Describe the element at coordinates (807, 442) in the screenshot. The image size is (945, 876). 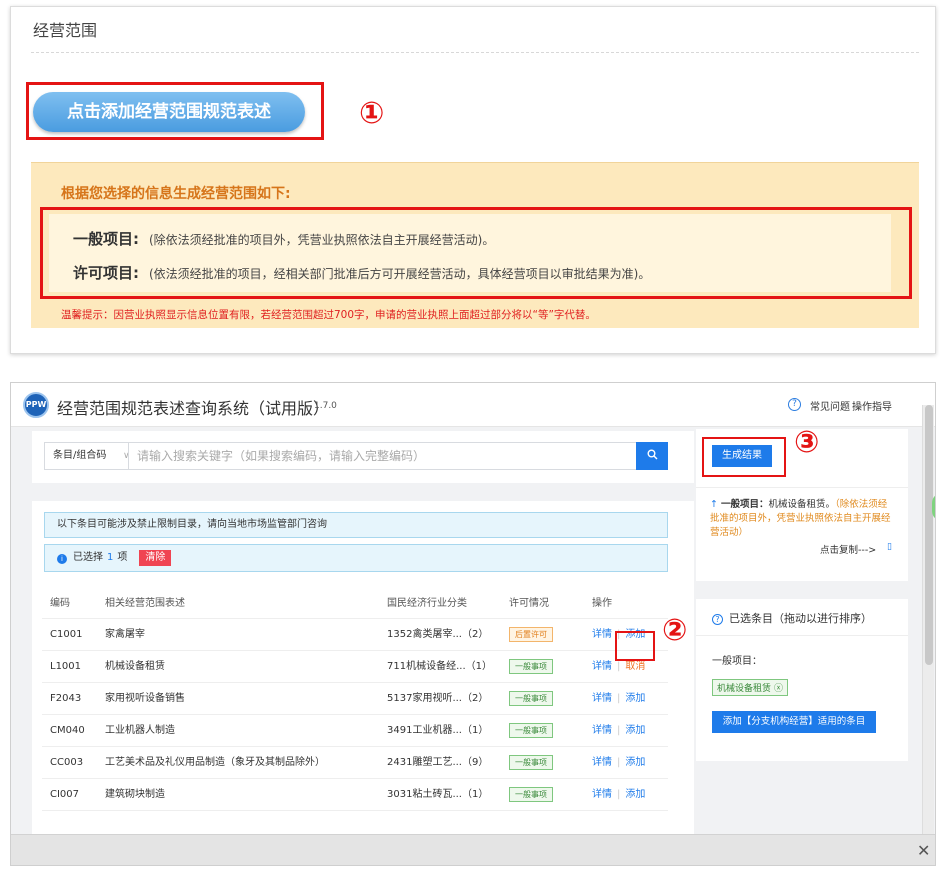
I see `step-marker-3: ③` at that location.